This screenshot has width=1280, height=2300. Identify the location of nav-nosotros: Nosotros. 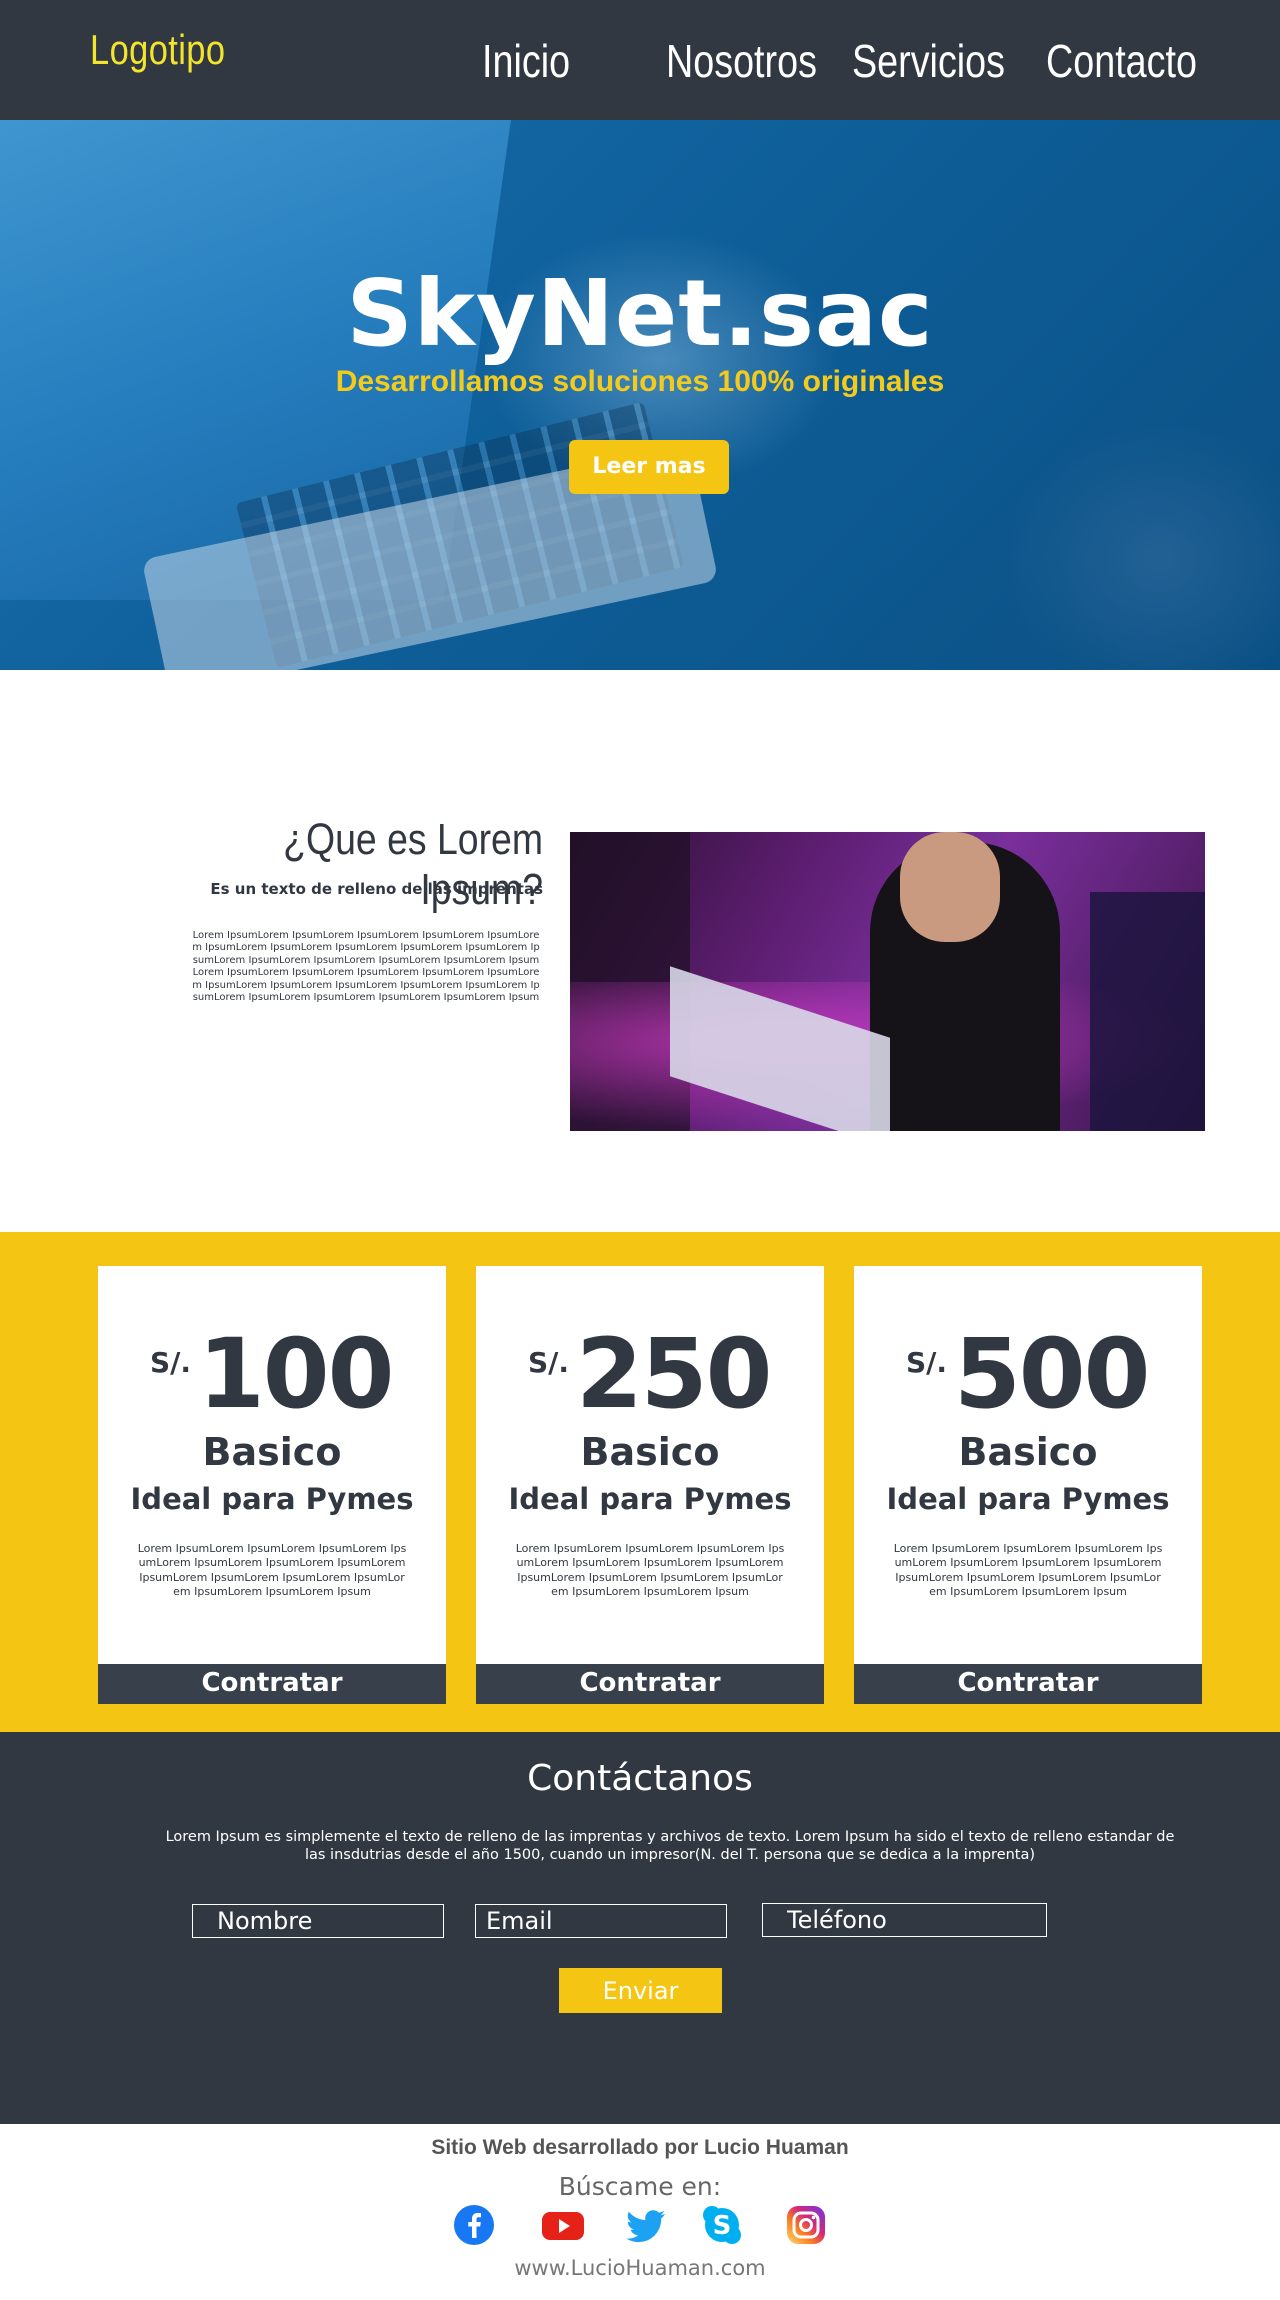
(741, 61).